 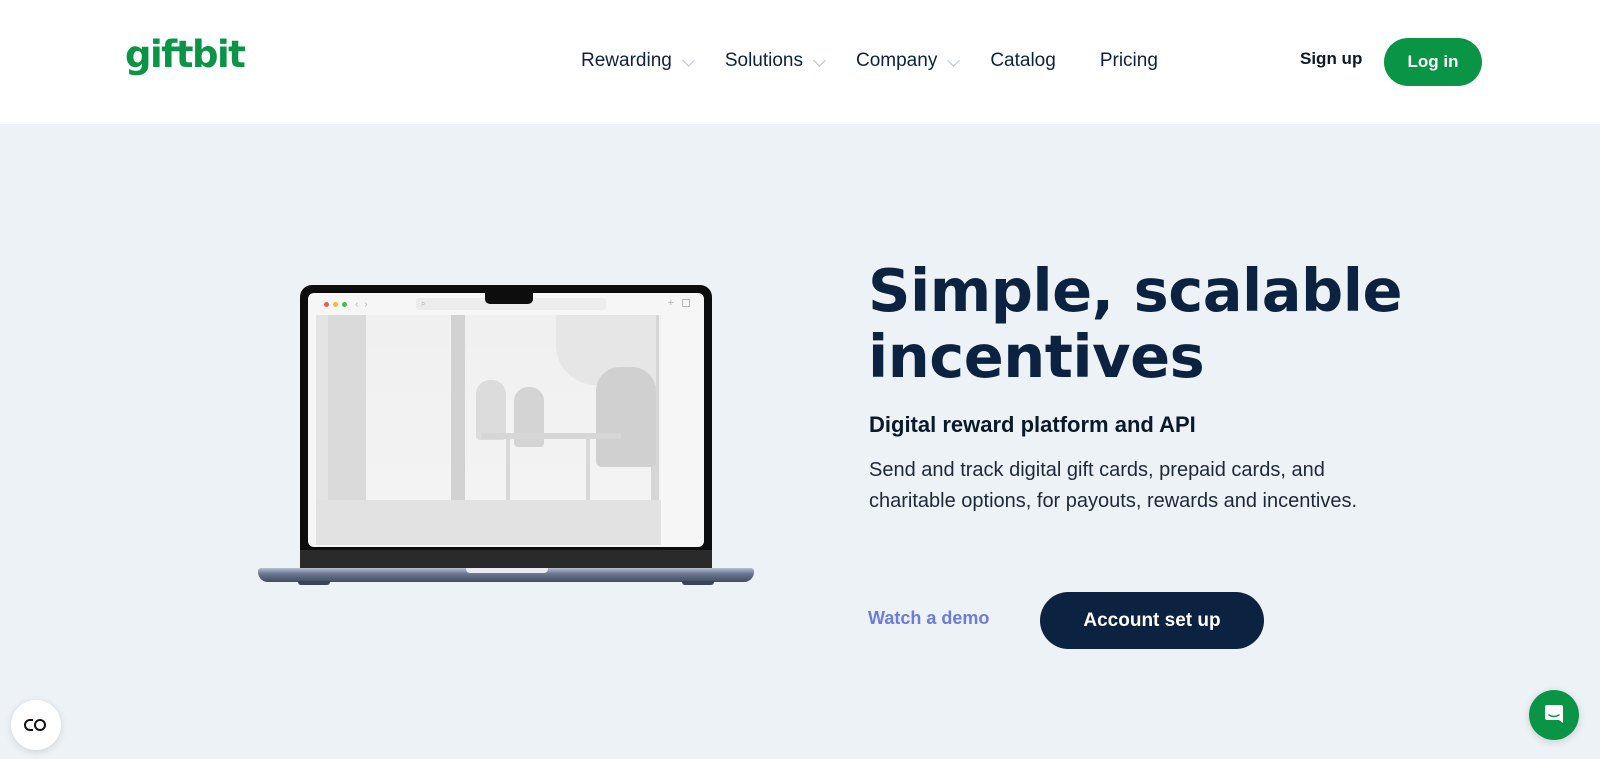 I want to click on nav-item-catalog: Catalog, so click(x=1023, y=61).